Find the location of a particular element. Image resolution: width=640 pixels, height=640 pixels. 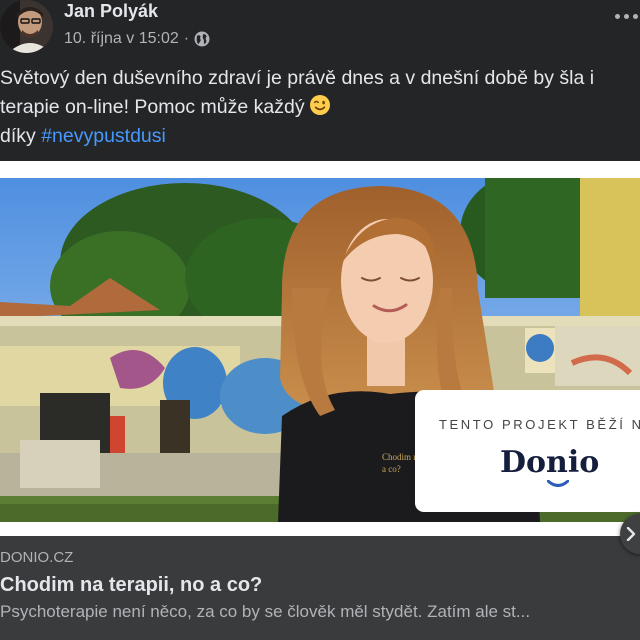

svg-text: a co? is located at coordinates (391, 469).